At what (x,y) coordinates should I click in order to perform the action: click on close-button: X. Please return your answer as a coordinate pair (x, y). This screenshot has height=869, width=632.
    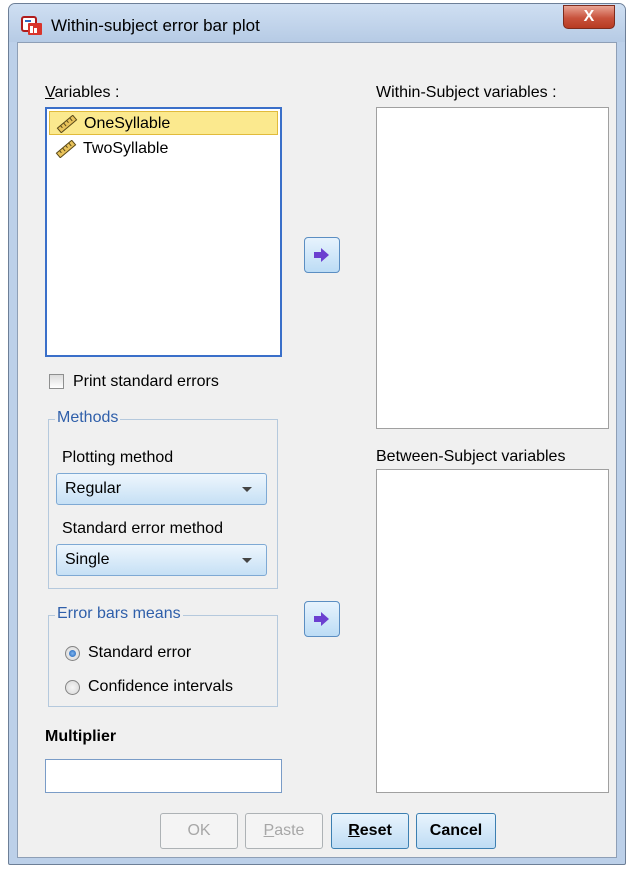
    Looking at the image, I should click on (589, 17).